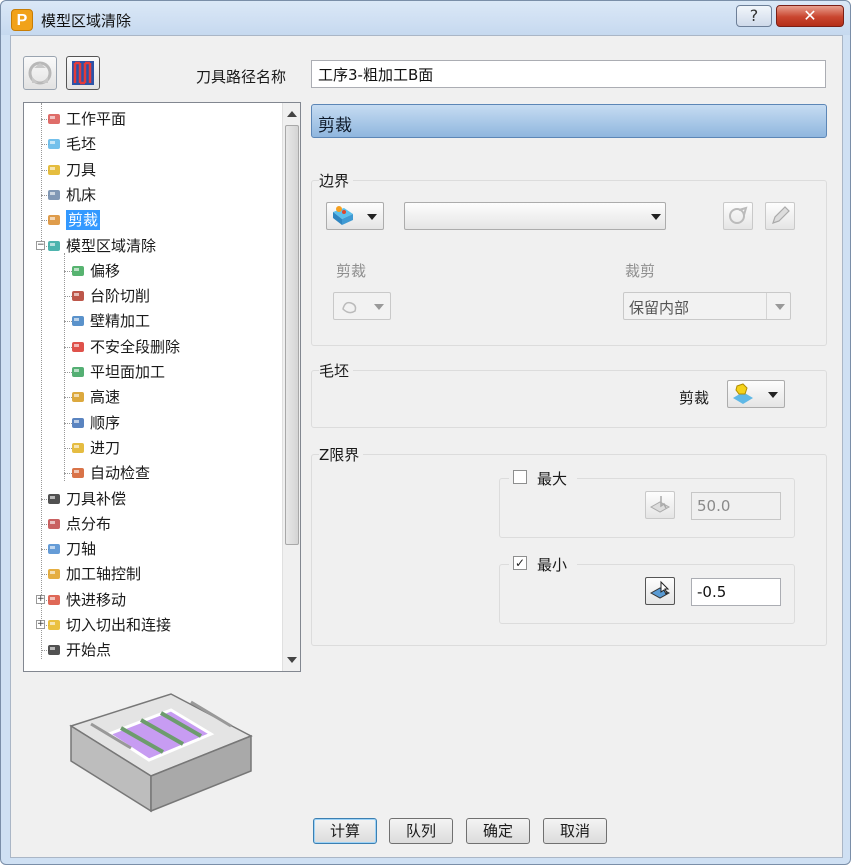 This screenshot has width=851, height=865. Describe the element at coordinates (520, 477) in the screenshot. I see `z-max-checkbox` at that location.